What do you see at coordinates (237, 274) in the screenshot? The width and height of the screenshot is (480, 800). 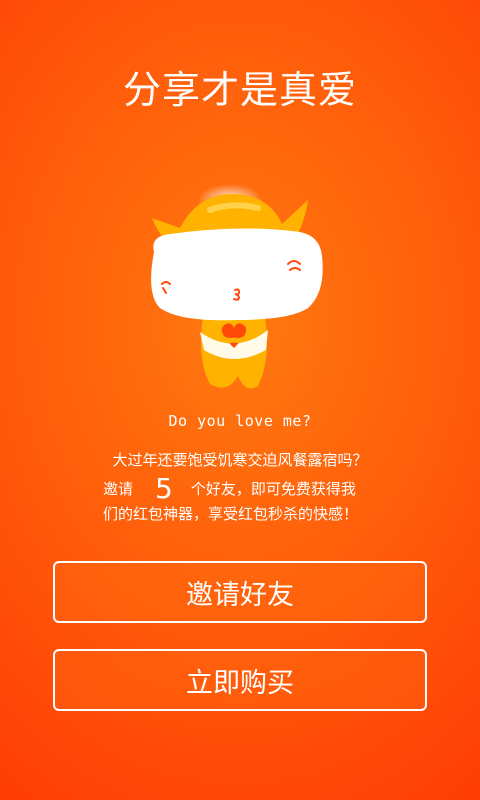 I see `mascot-face` at bounding box center [237, 274].